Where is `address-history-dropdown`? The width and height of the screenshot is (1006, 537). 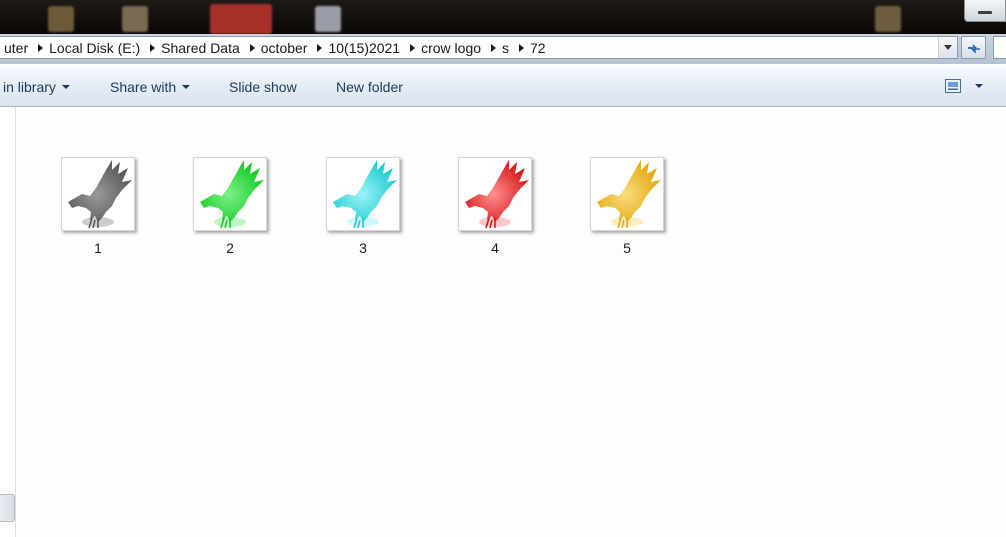 address-history-dropdown is located at coordinates (947, 47).